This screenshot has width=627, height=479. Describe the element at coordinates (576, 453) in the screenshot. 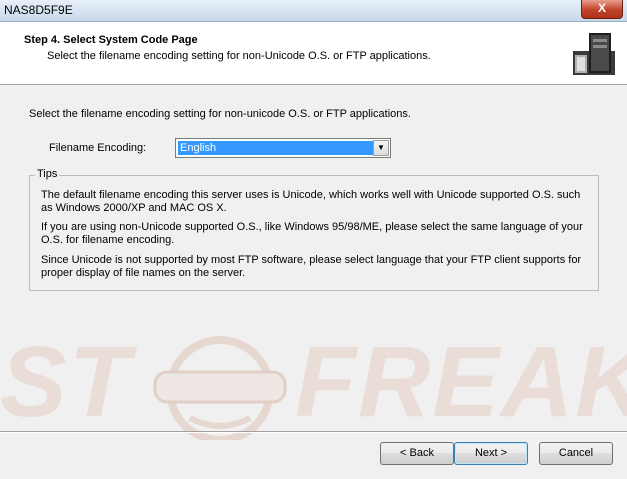

I see `cancel-button: Cancel` at that location.